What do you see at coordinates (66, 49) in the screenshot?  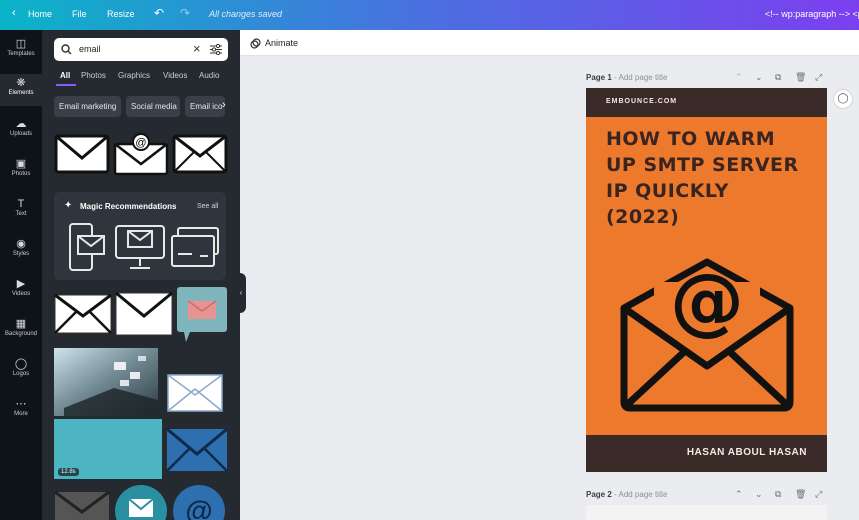 I see `search-icon` at bounding box center [66, 49].